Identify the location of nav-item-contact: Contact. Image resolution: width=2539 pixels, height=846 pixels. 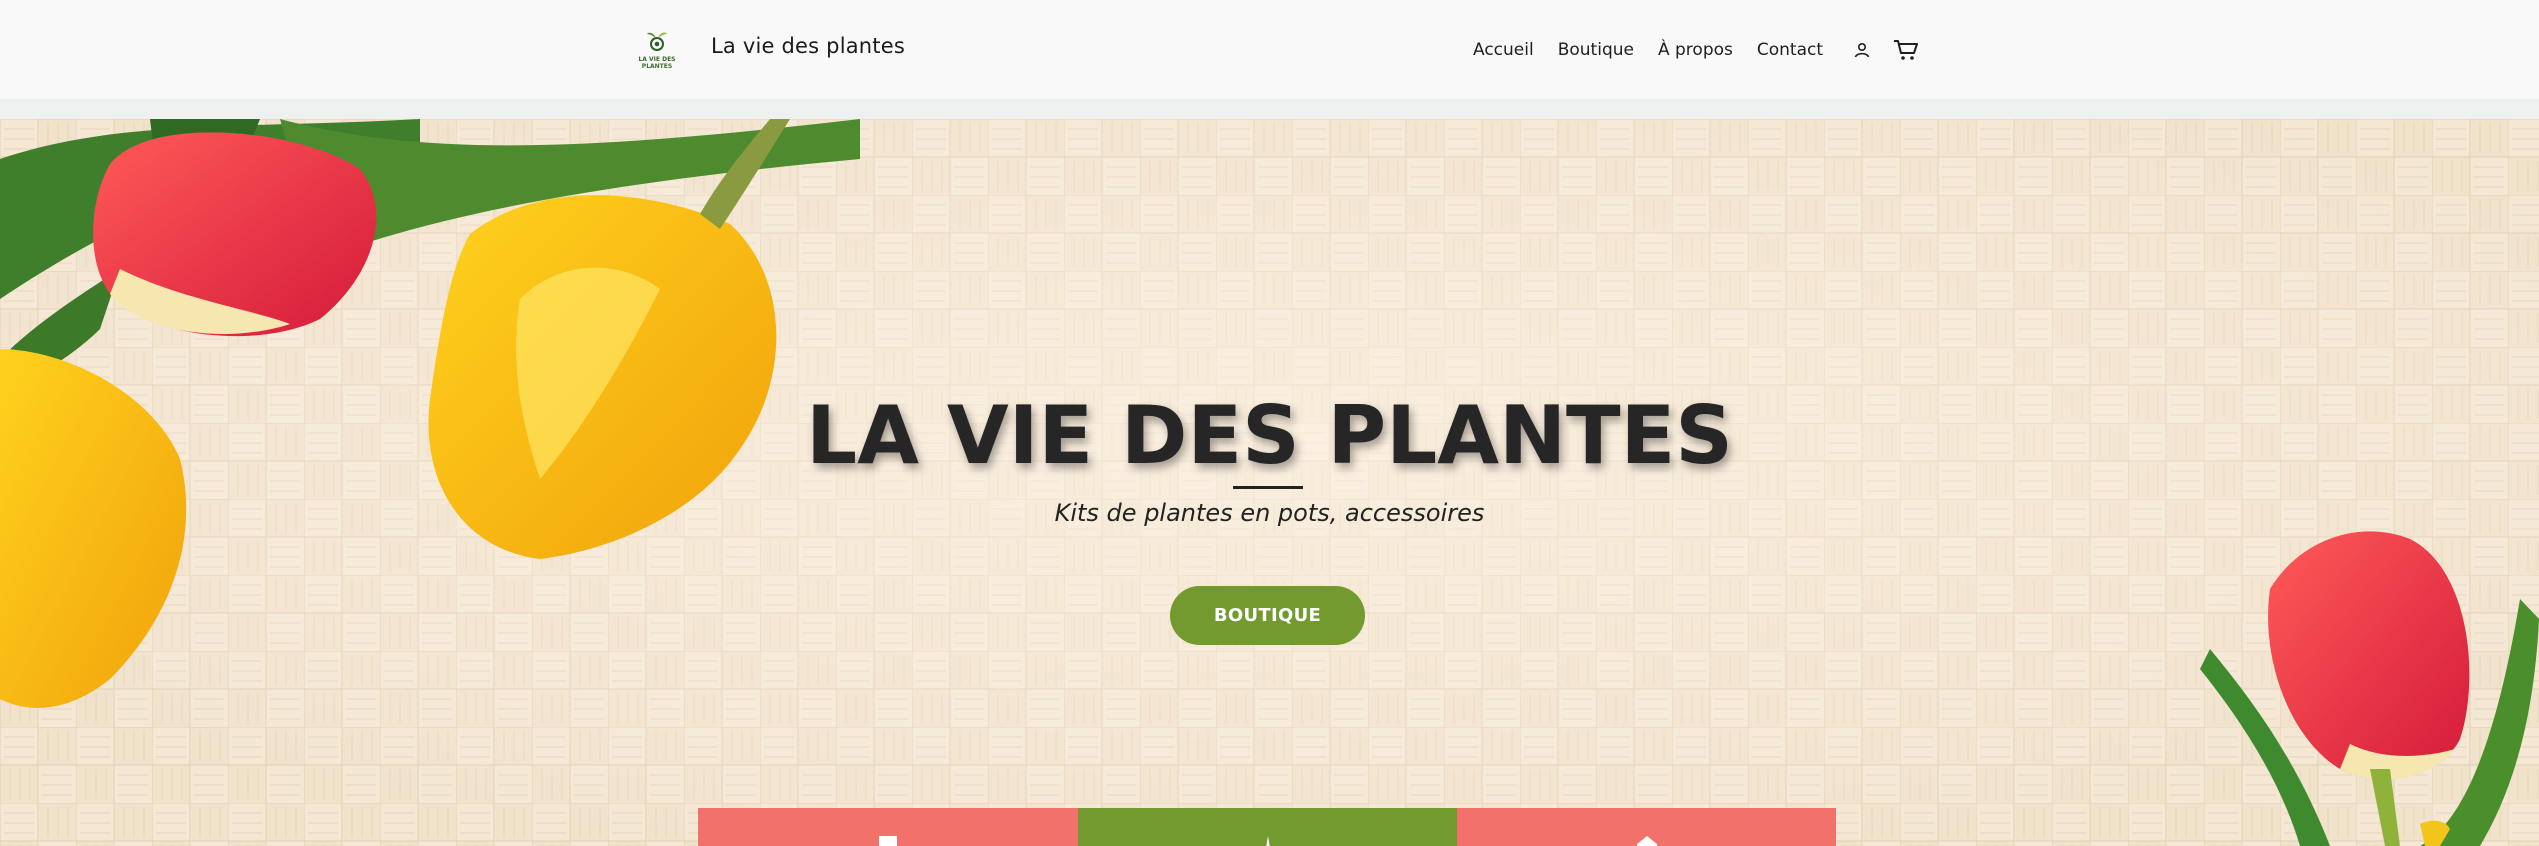
(1790, 50).